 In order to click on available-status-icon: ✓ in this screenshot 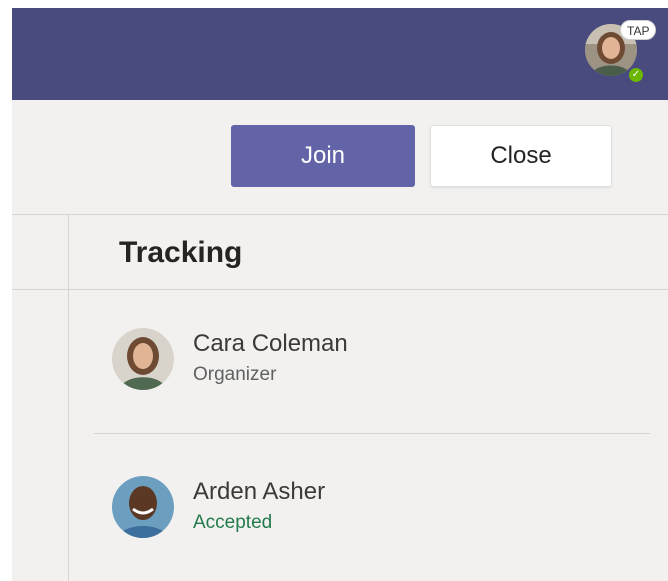, I will do `click(636, 75)`.